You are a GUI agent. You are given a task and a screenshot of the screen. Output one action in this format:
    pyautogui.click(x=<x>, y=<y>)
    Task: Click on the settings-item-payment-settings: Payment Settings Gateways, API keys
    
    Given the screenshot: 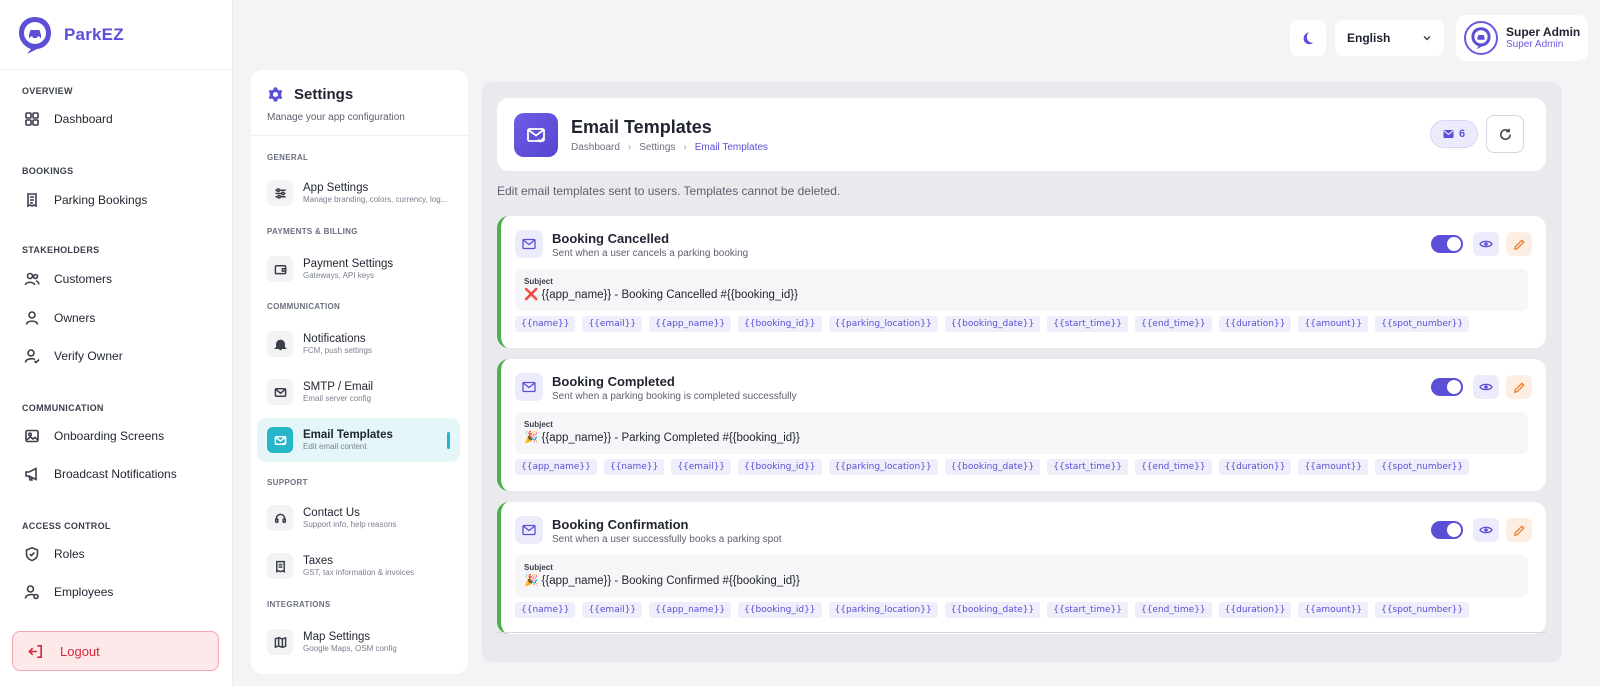 What is the action you would take?
    pyautogui.click(x=358, y=269)
    